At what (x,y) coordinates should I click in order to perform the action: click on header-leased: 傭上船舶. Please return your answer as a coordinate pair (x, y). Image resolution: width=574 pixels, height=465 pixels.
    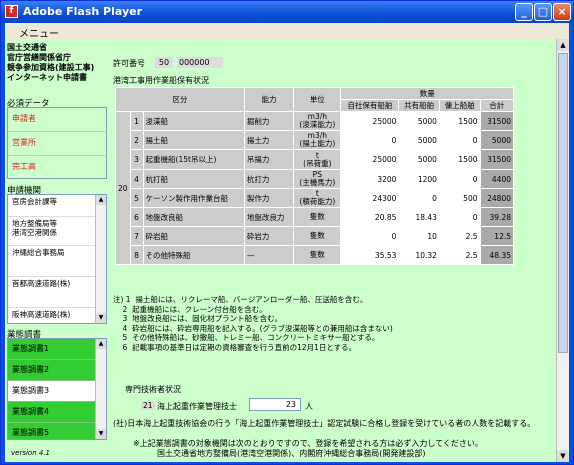
    Looking at the image, I should click on (459, 105).